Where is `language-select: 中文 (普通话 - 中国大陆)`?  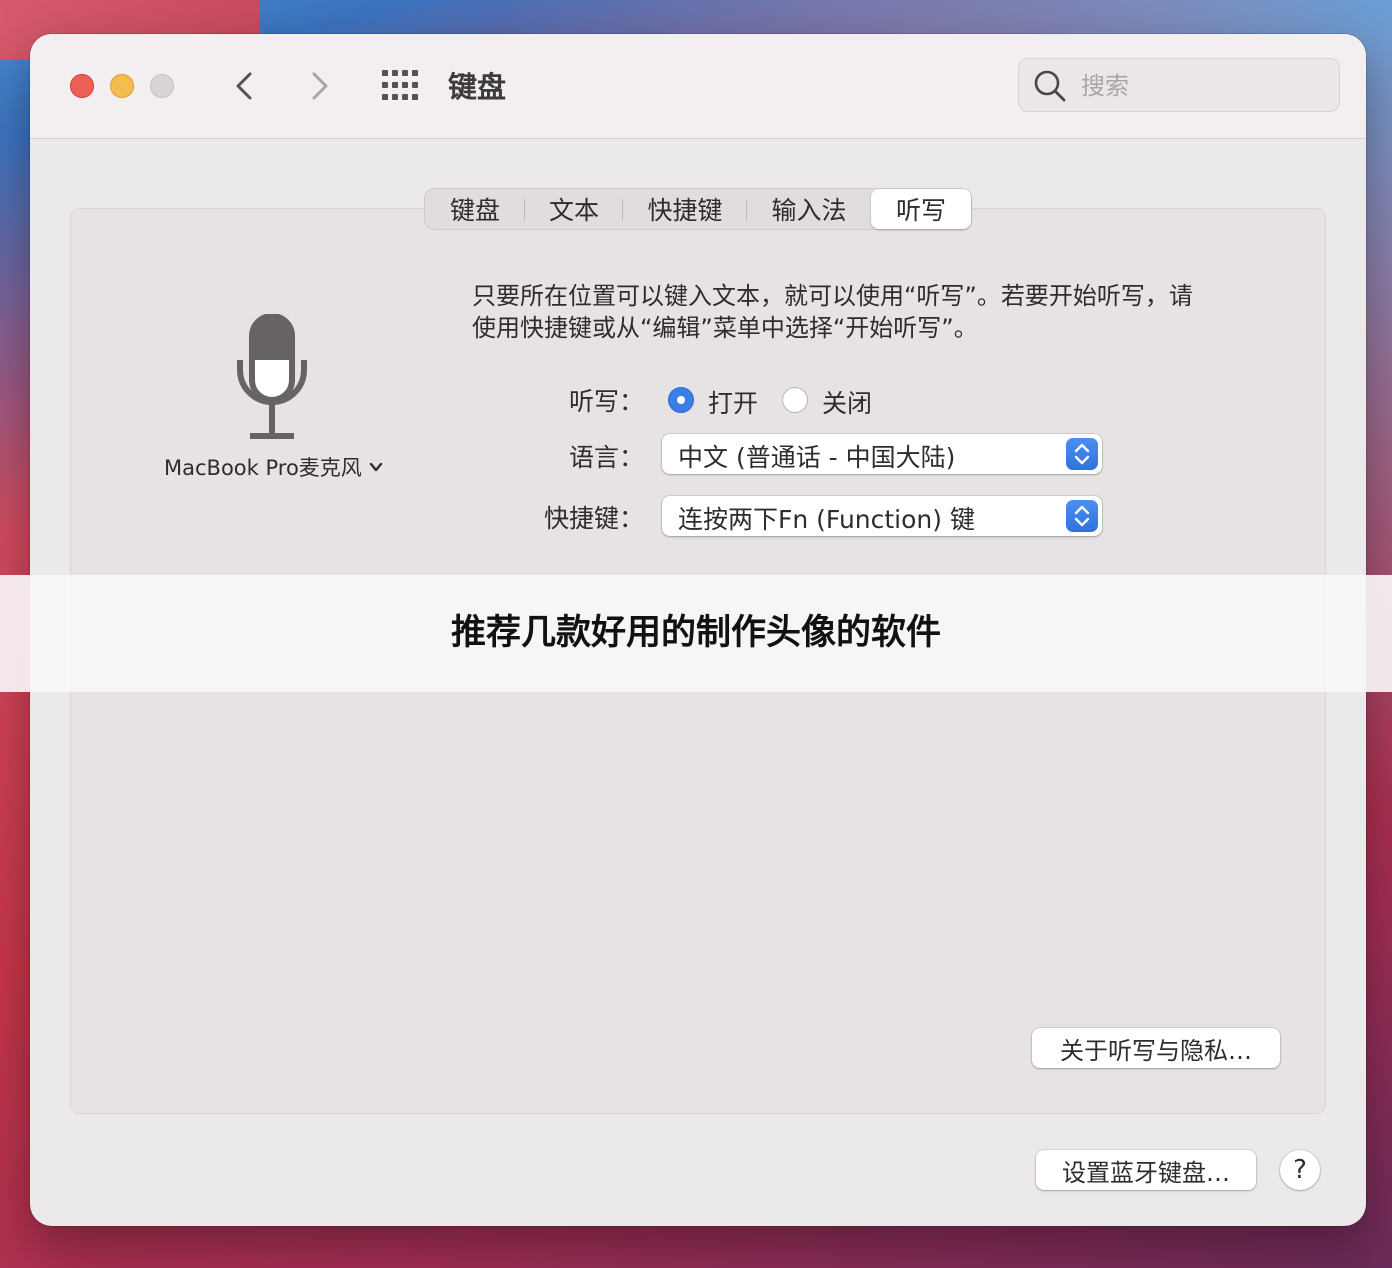 language-select: 中文 (普通话 - 中国大陆) is located at coordinates (882, 454).